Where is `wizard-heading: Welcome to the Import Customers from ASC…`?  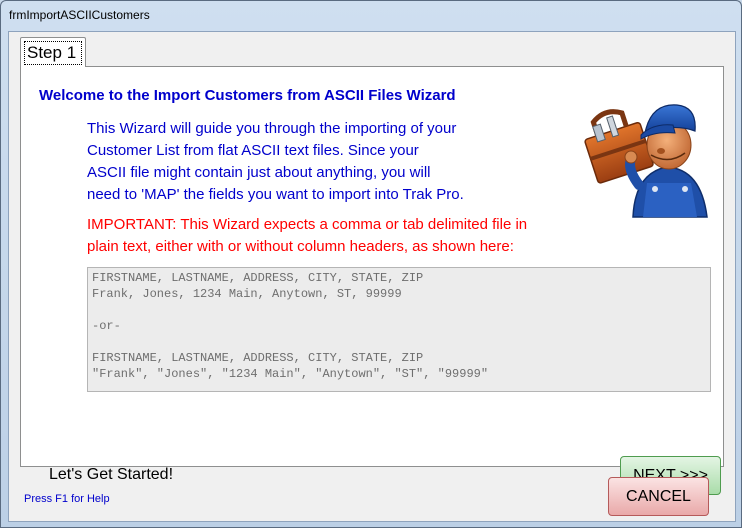 wizard-heading: Welcome to the Import Customers from ASC… is located at coordinates (247, 95).